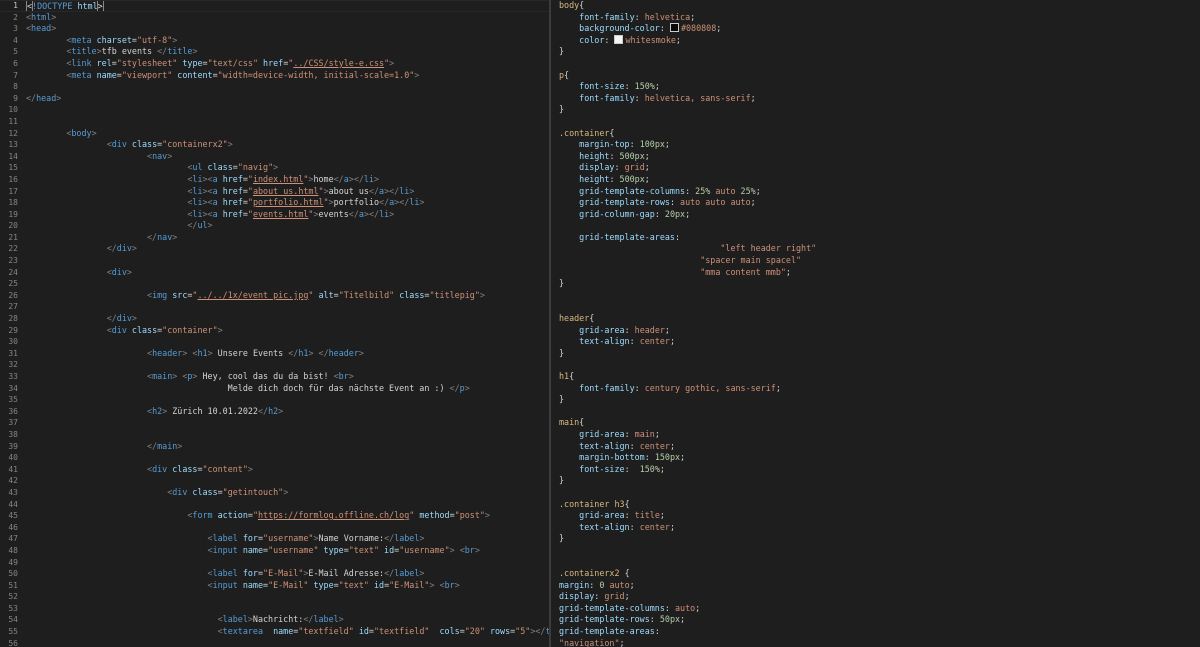 This screenshot has width=1200, height=647. I want to click on code-line: color: whitesmoke;, so click(879, 40).